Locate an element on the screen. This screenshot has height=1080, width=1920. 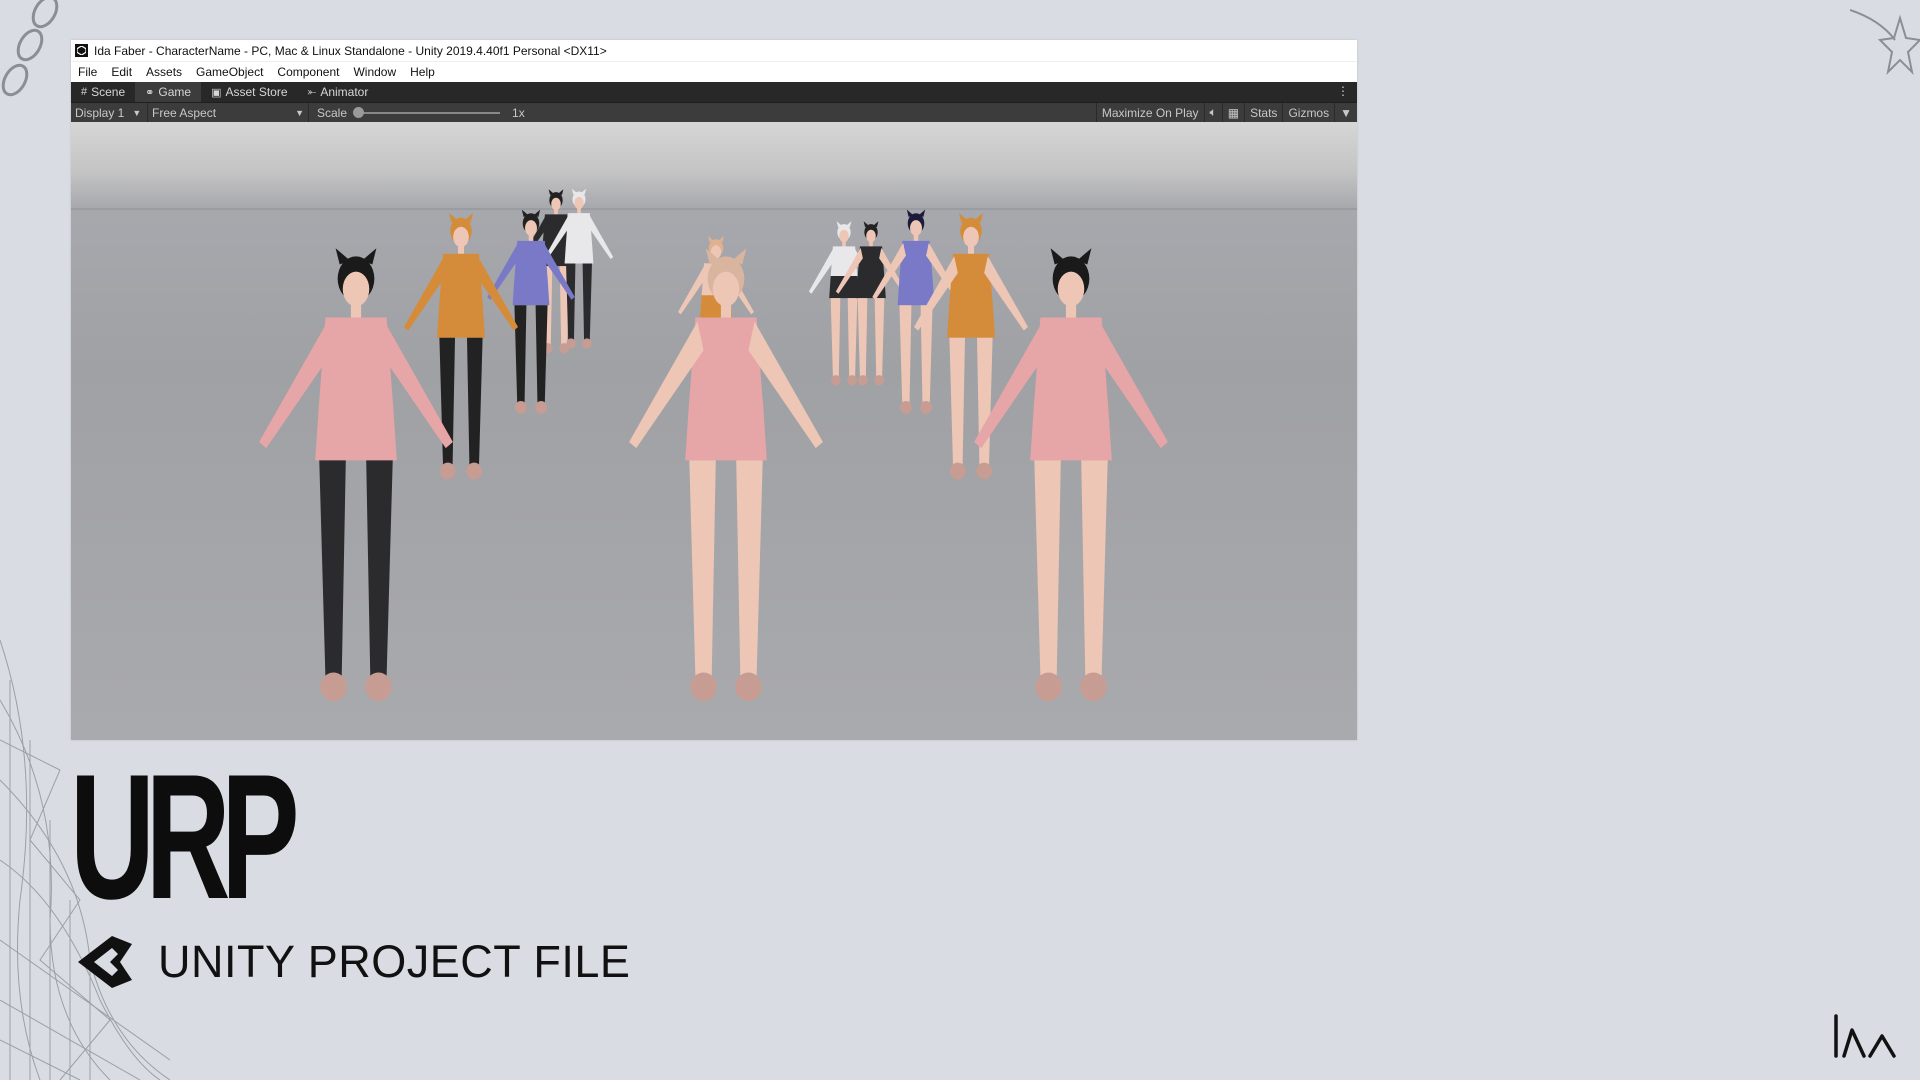
maximize-on-play-toggle: Maximize On Play is located at coordinates (1149, 112).